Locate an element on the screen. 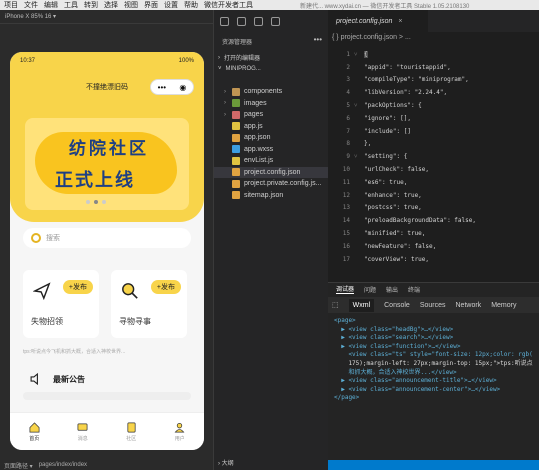 The height and width of the screenshot is (470, 539). code-line: 4 "libVersion": "2.24.4", is located at coordinates (433, 92).